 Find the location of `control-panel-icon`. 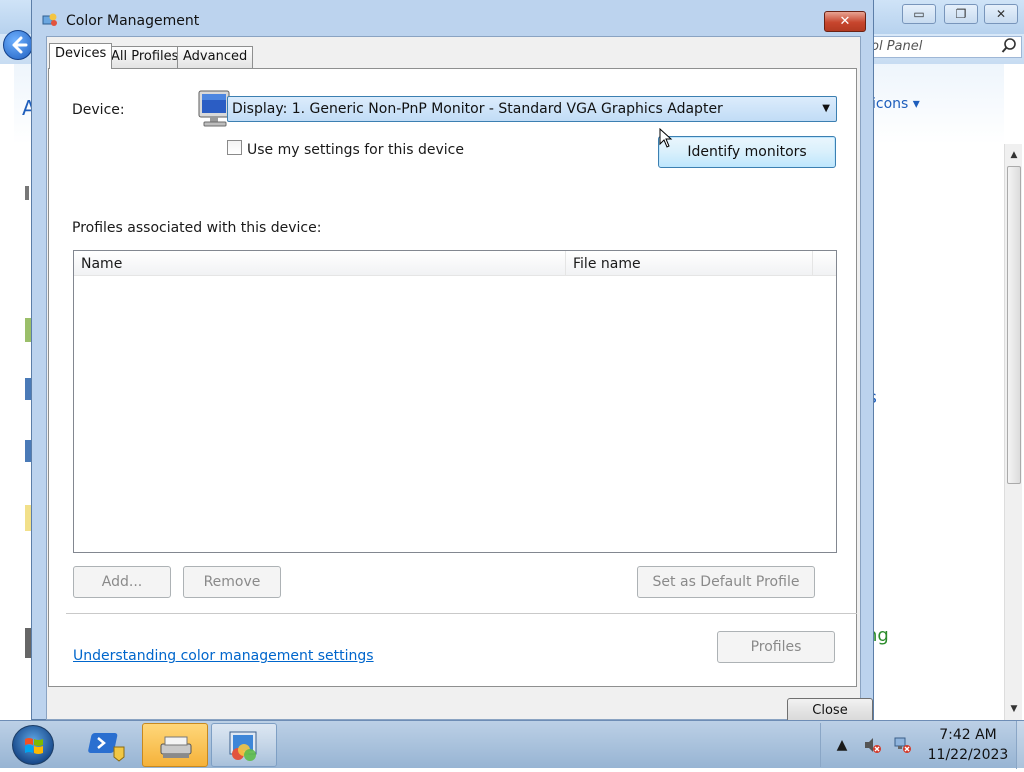

control-panel-icon is located at coordinates (176, 747).